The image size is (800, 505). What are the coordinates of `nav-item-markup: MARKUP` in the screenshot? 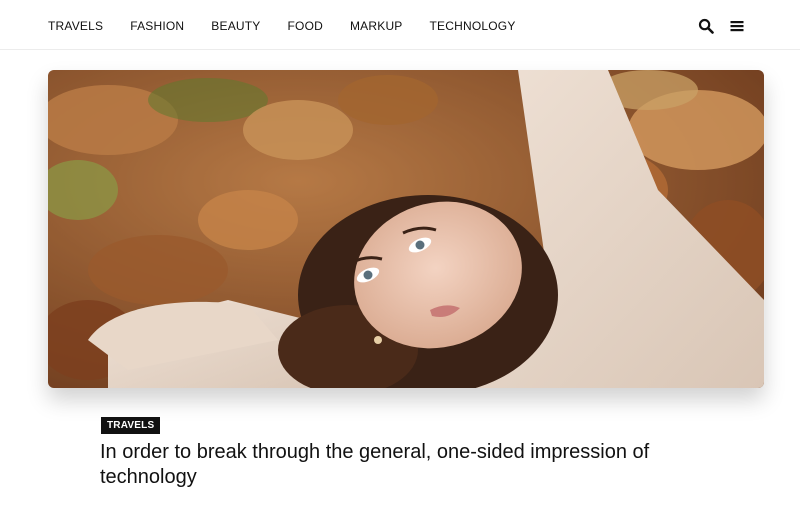 It's located at (376, 26).